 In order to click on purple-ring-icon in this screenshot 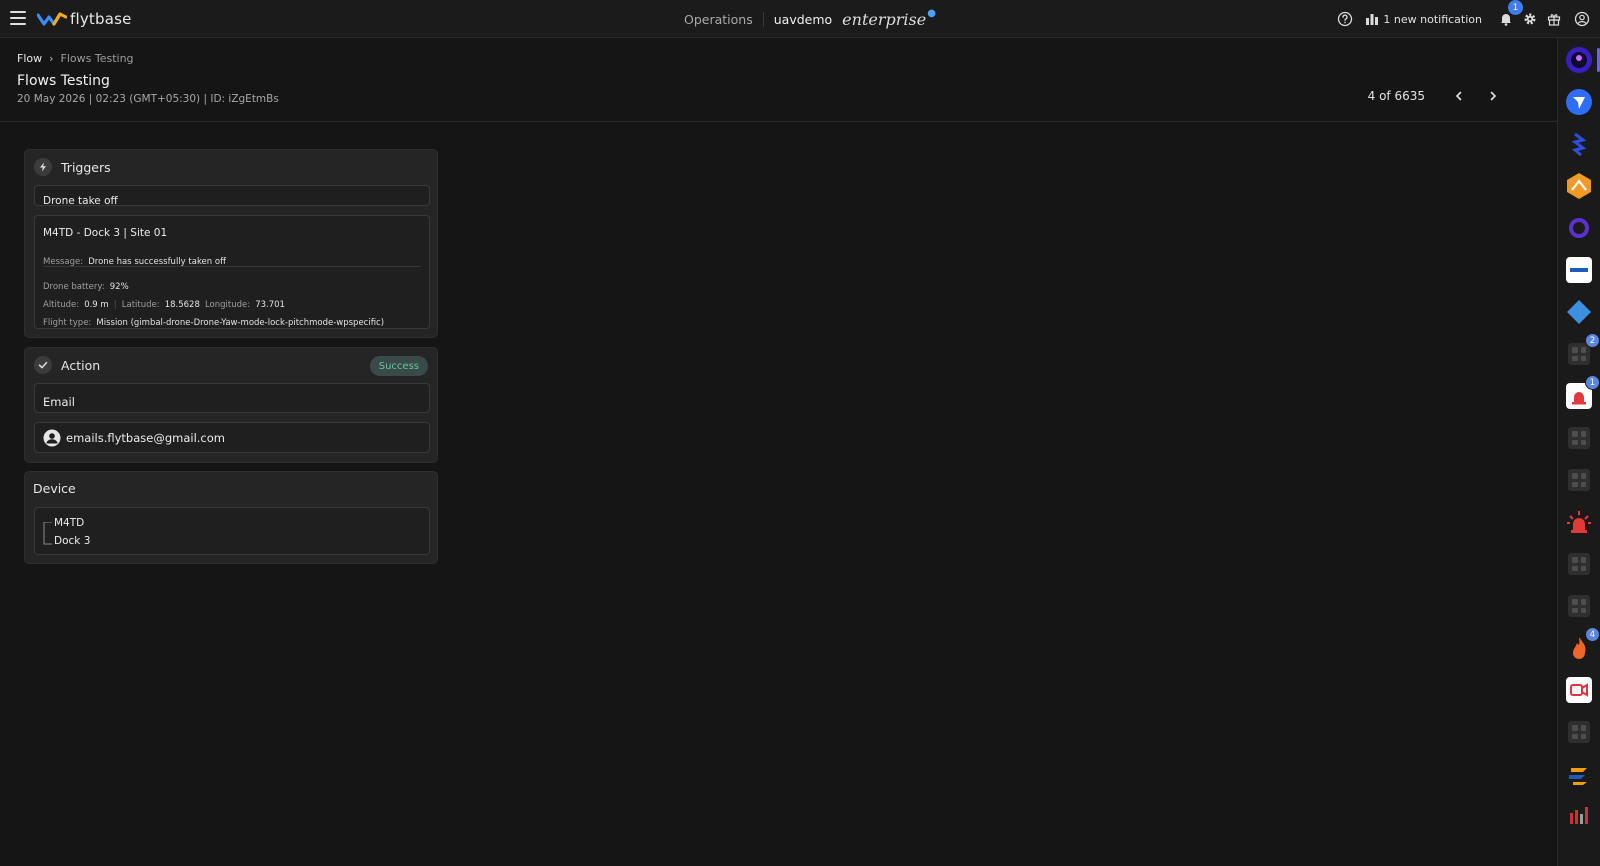, I will do `click(1579, 228)`.